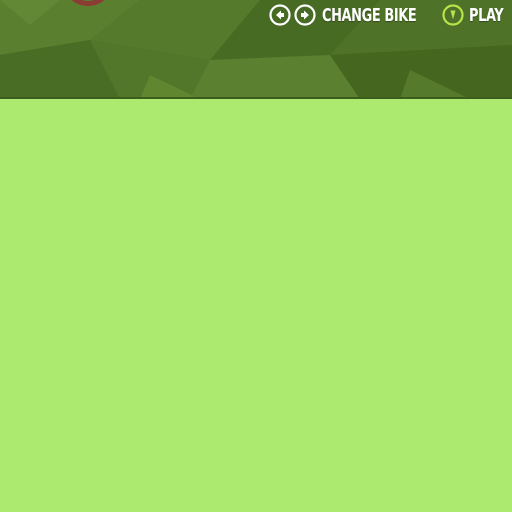  I want to click on arrow-left-circle-icon, so click(280, 15).